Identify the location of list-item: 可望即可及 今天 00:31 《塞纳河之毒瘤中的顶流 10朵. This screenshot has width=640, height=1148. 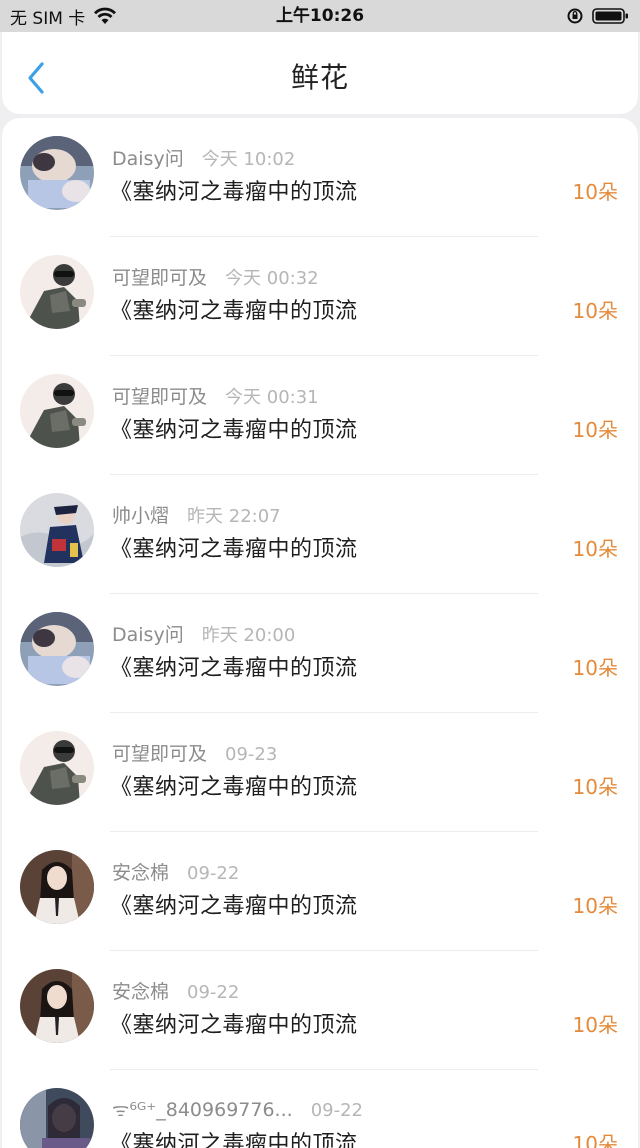
(320, 415).